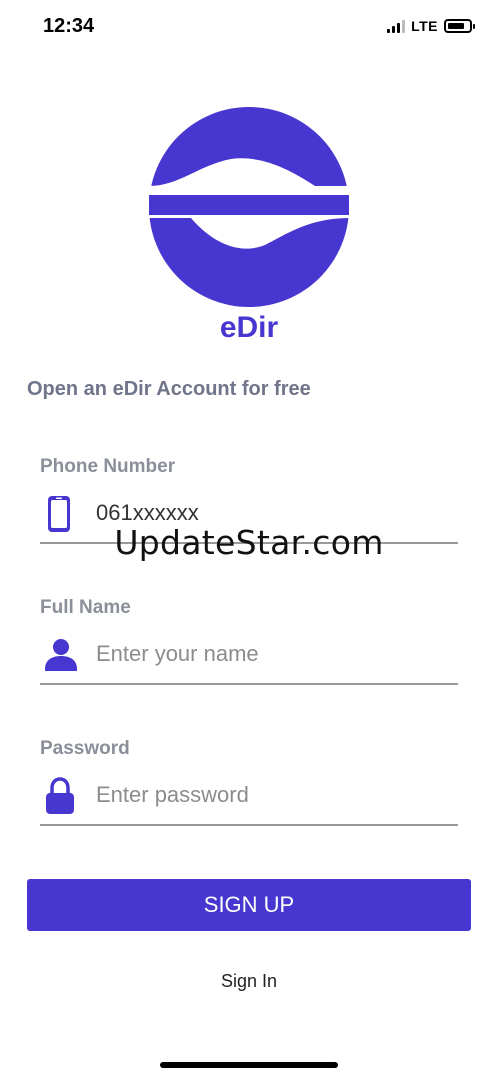 The image size is (498, 1080). What do you see at coordinates (69, 26) in the screenshot?
I see `status-time: 12:34` at bounding box center [69, 26].